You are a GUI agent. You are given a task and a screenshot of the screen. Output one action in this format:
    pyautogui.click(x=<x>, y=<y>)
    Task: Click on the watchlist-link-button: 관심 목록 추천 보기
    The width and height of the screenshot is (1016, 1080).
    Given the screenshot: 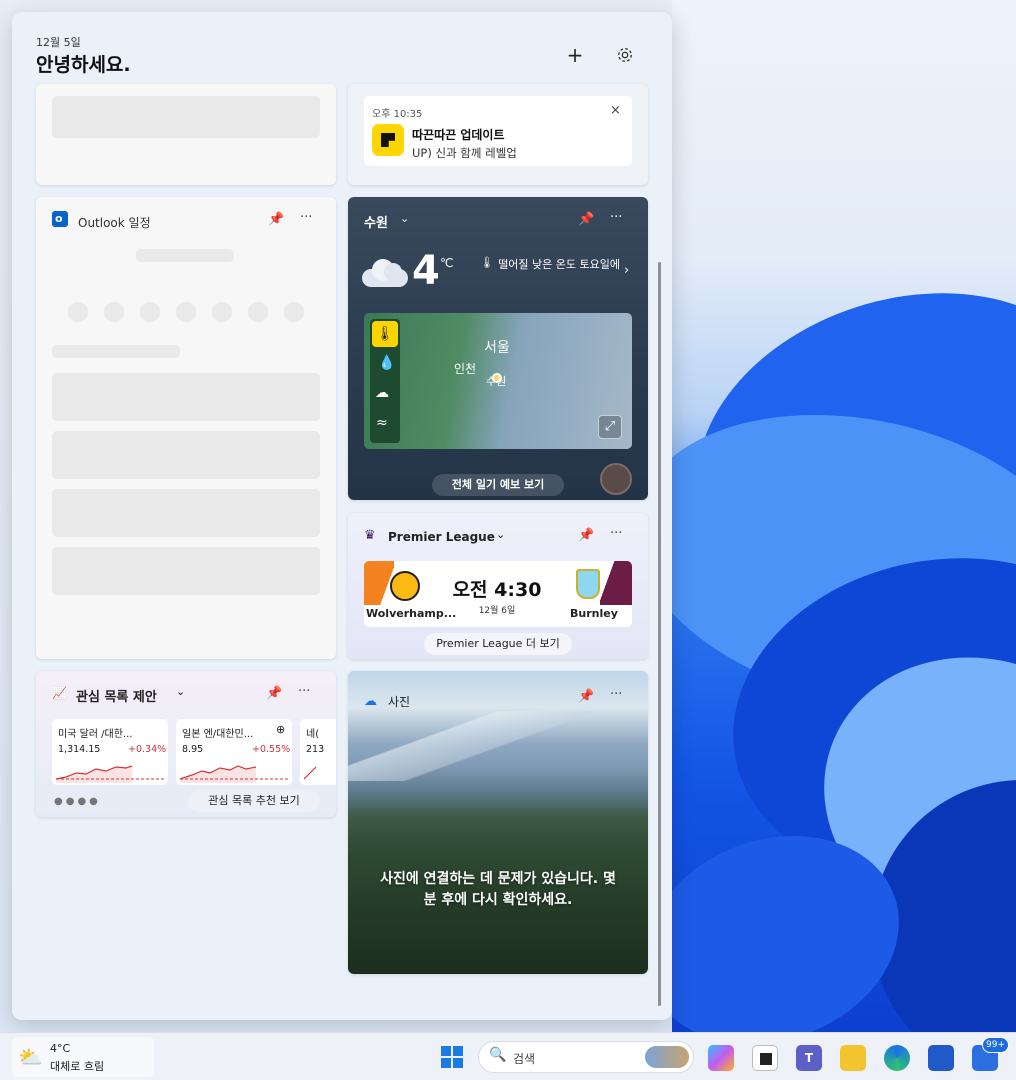 What is the action you would take?
    pyautogui.click(x=254, y=801)
    